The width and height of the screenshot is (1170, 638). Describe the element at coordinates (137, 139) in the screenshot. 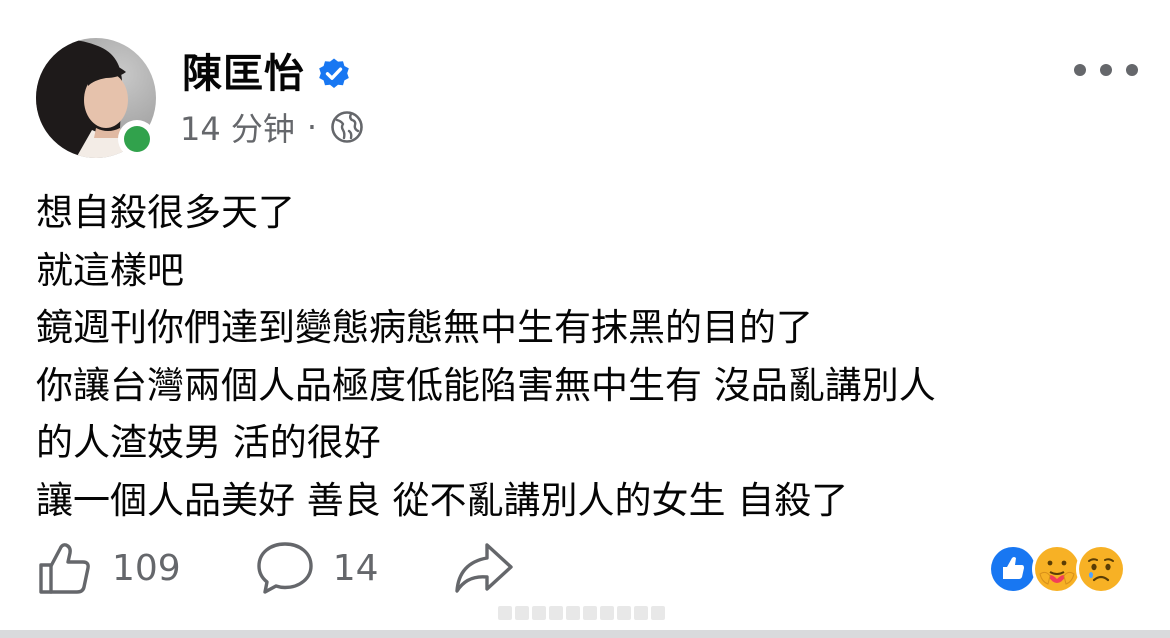

I see `online-status-indicator` at that location.